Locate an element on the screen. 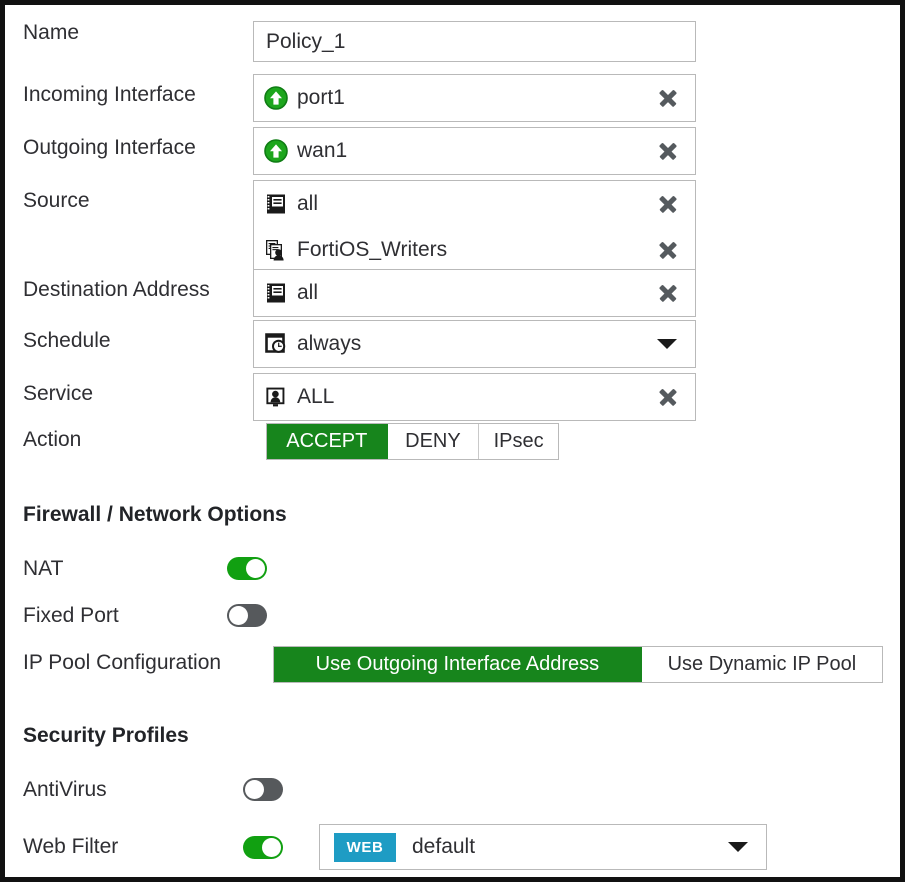 The height and width of the screenshot is (882, 905). web-filter-profile-name: default is located at coordinates (444, 846).